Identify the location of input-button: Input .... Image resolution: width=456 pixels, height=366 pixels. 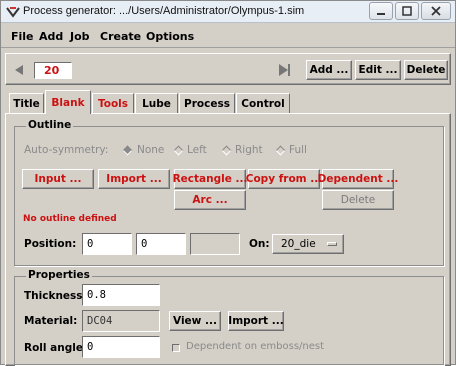
(58, 179).